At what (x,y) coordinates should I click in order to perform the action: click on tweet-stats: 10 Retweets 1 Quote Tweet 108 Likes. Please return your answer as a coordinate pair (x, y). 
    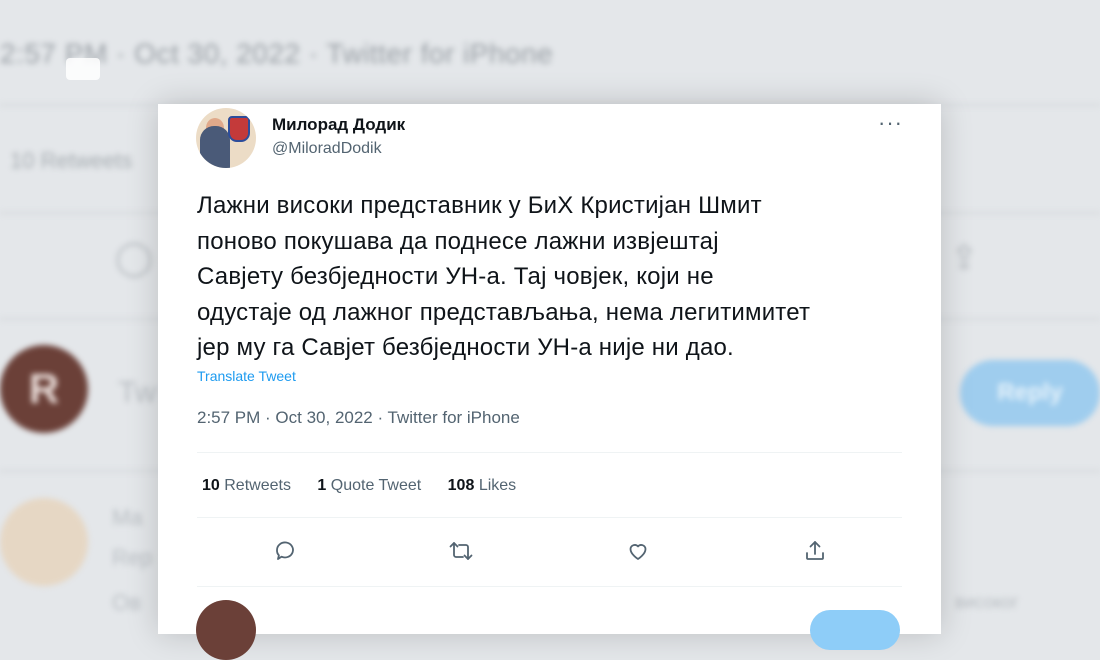
    Looking at the image, I should click on (370, 486).